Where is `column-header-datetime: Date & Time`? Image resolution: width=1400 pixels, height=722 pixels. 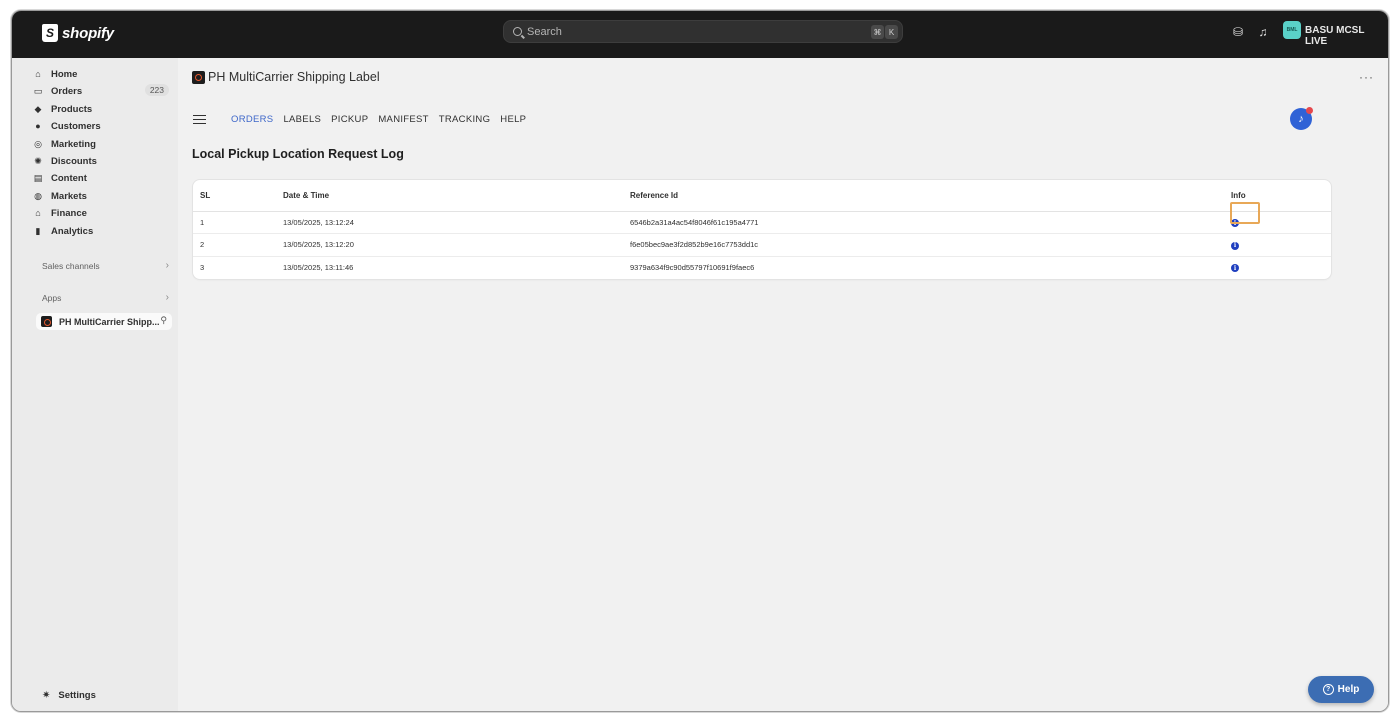 column-header-datetime: Date & Time is located at coordinates (456, 196).